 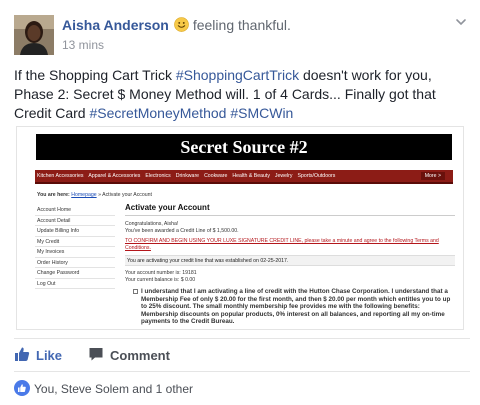 What do you see at coordinates (75, 221) in the screenshot?
I see `account-menu-item: Account Detail` at bounding box center [75, 221].